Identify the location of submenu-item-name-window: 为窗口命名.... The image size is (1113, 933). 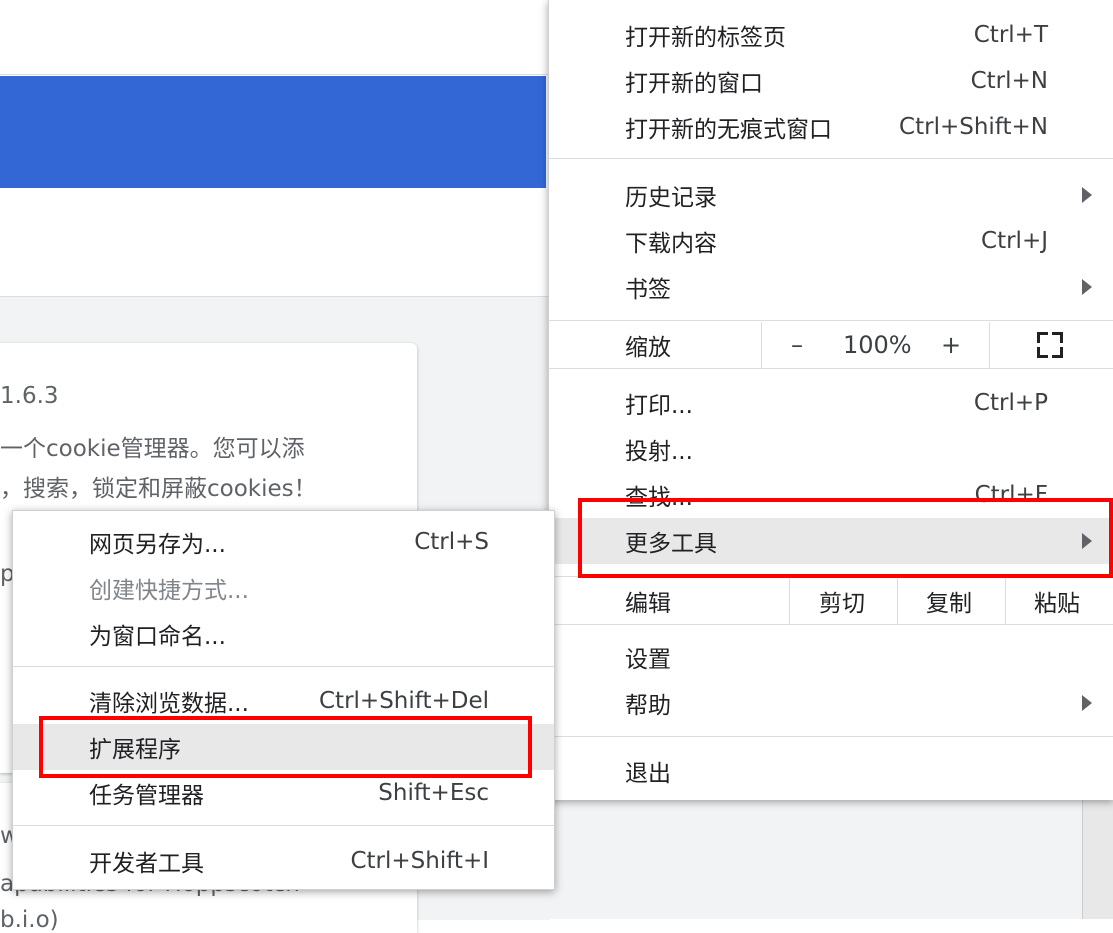
(283, 634).